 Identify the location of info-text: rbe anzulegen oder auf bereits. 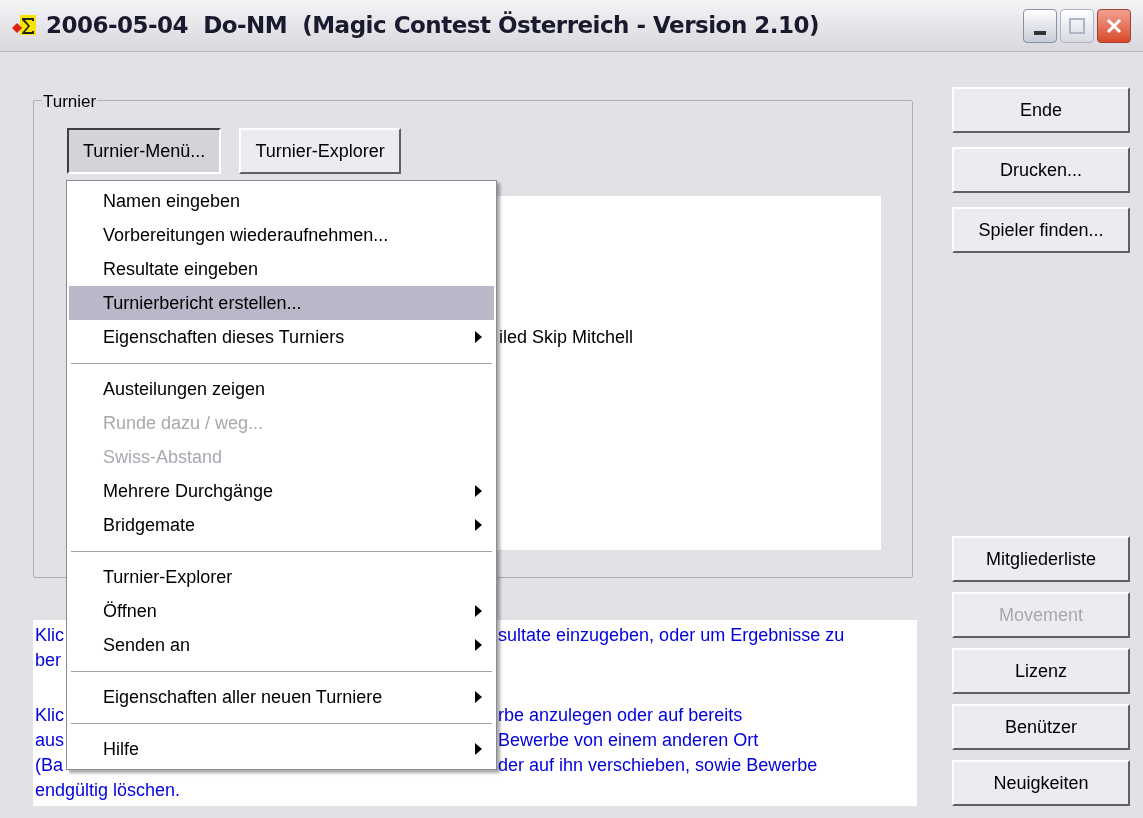
(620, 715).